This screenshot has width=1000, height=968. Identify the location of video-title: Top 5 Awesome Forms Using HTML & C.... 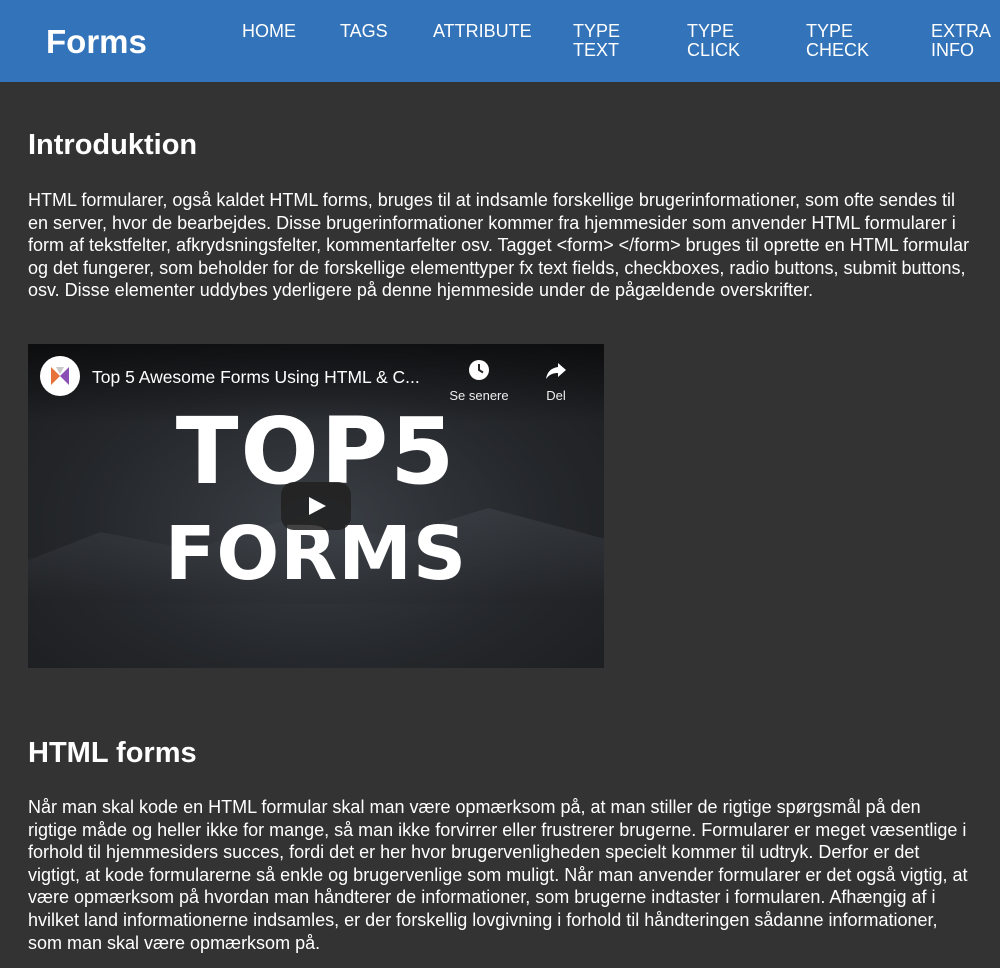
(256, 377).